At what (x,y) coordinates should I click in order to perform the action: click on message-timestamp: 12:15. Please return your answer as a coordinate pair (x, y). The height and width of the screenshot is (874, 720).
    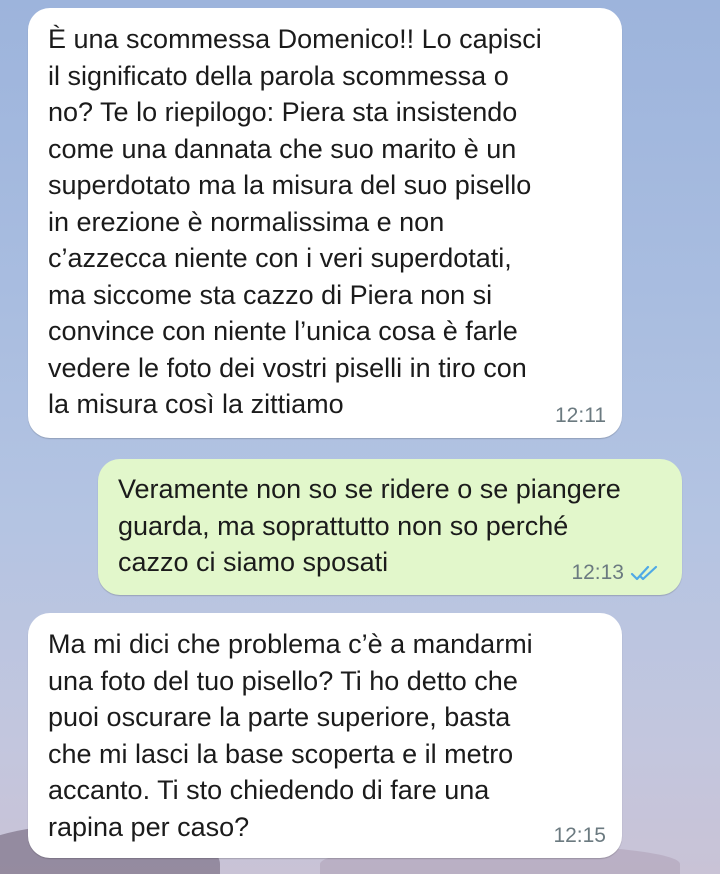
    Looking at the image, I should click on (579, 835).